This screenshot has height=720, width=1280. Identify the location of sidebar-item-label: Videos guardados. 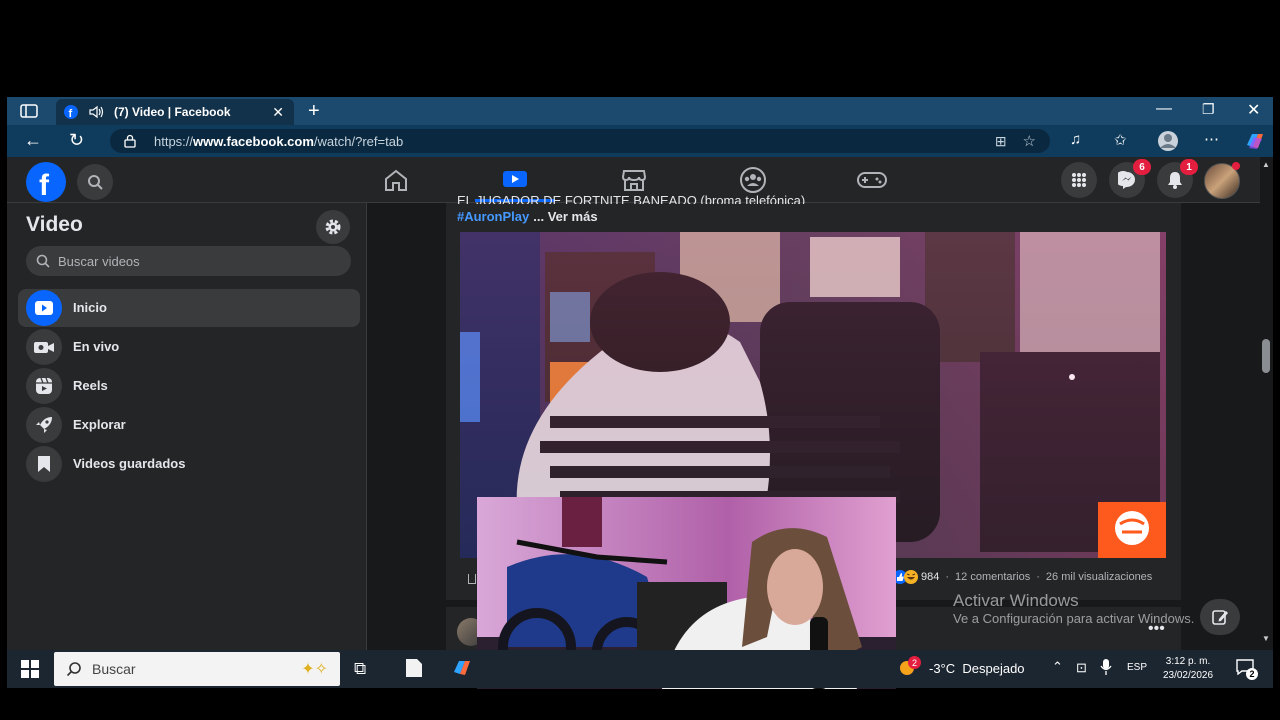
(129, 463).